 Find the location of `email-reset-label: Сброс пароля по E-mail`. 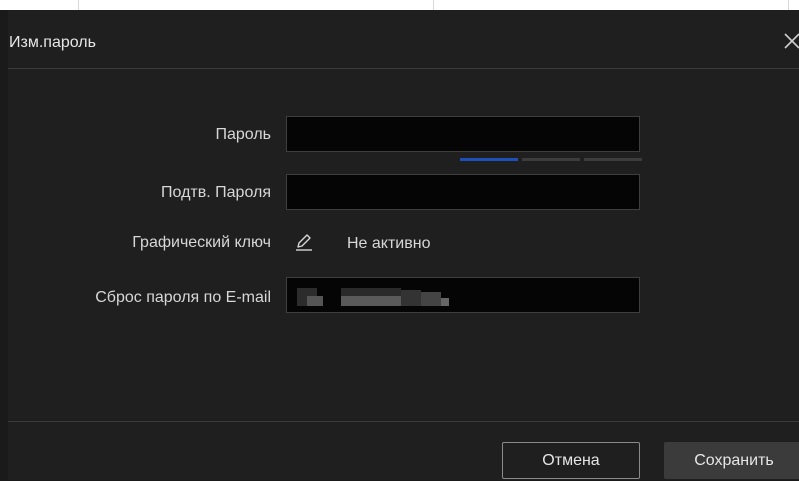

email-reset-label: Сброс пароля по E-mail is located at coordinates (183, 297).